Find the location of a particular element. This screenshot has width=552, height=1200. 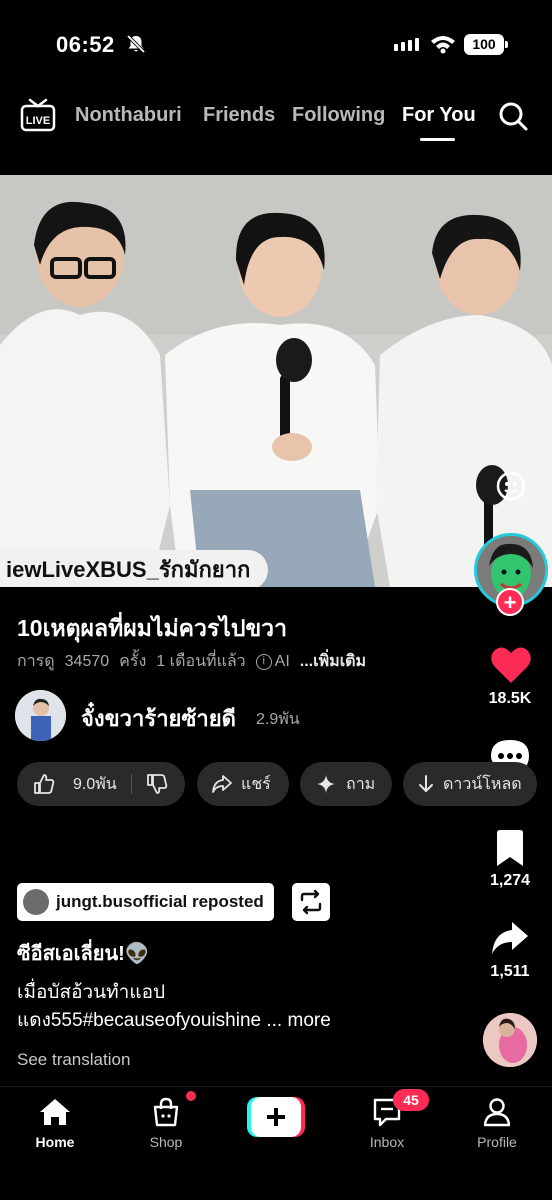

caption-hashtag-text: แดง555#becauseofyouishine is located at coordinates (139, 1020).